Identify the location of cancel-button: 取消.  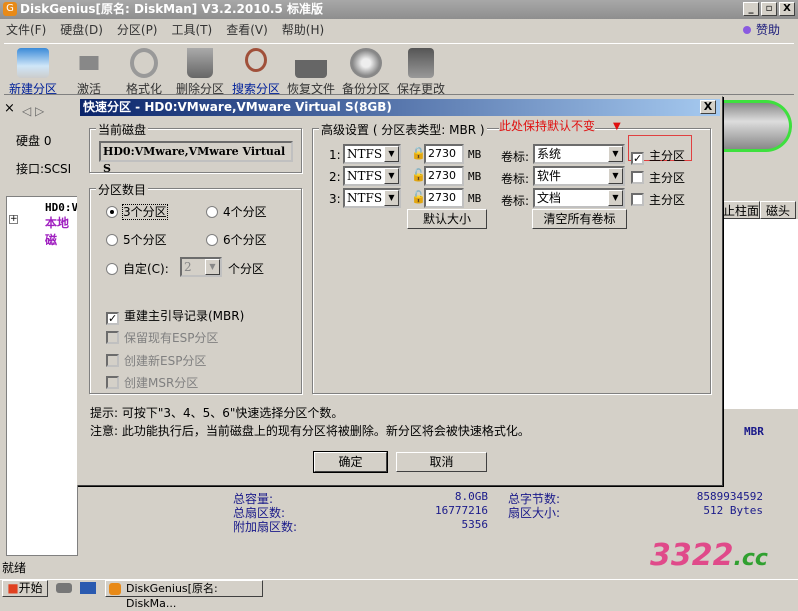
(441, 462).